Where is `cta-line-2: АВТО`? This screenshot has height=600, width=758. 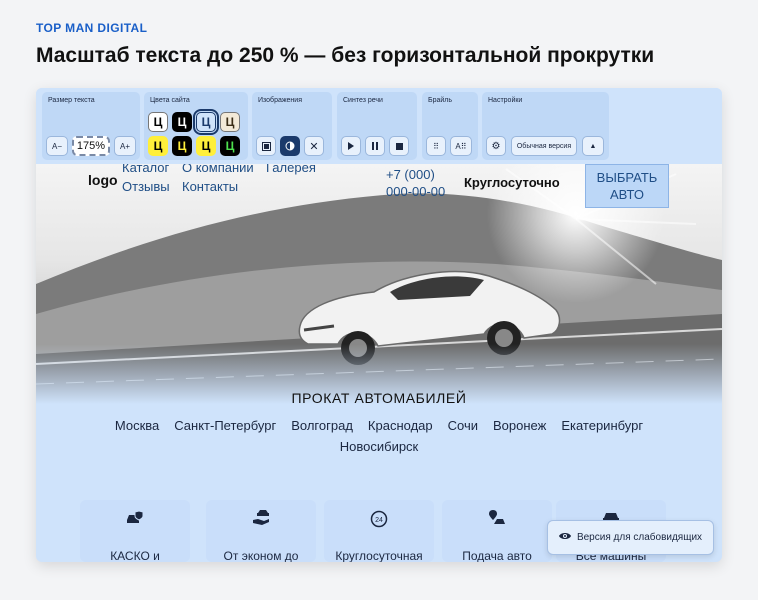
cta-line-2: АВТО is located at coordinates (627, 194).